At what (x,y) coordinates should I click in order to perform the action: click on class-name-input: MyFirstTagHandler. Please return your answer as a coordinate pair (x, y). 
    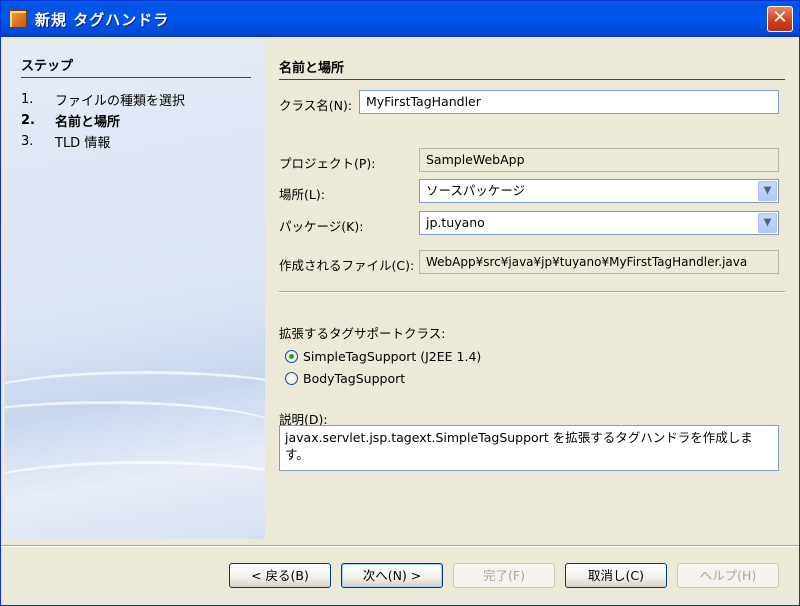
    Looking at the image, I should click on (569, 102).